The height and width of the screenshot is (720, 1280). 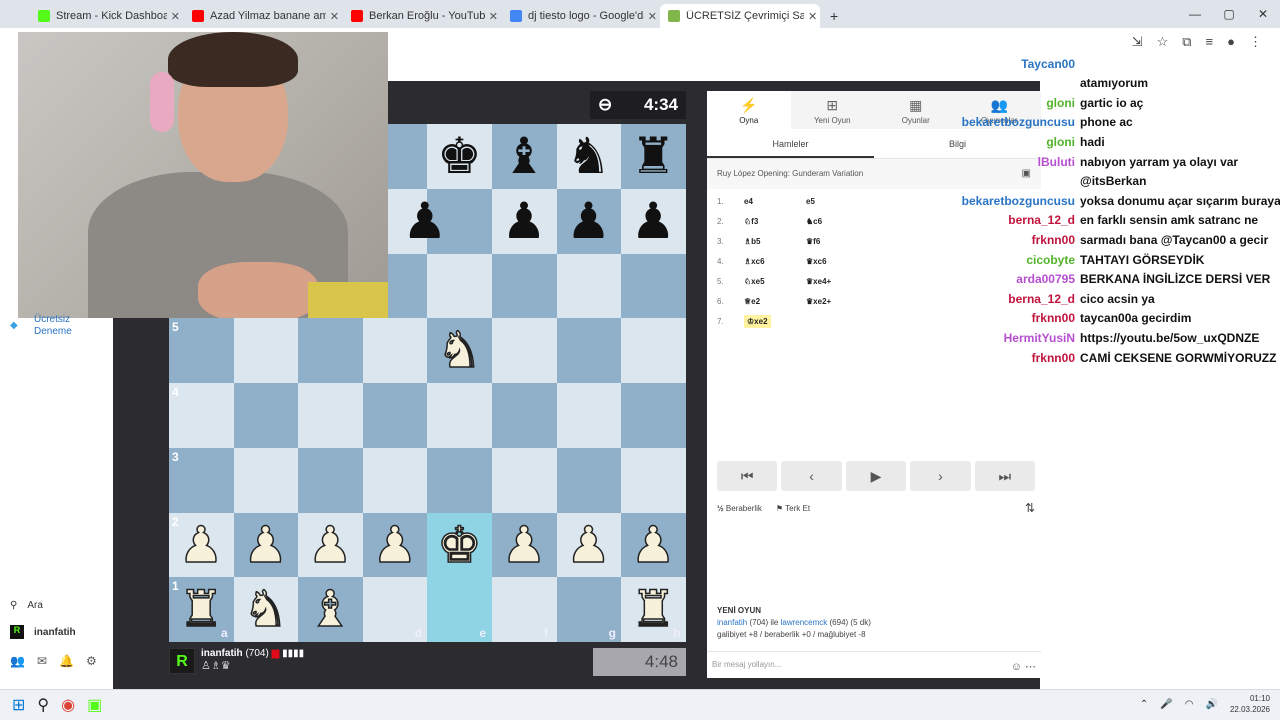 What do you see at coordinates (1263, 14) in the screenshot?
I see `close-window-button: ✕` at bounding box center [1263, 14].